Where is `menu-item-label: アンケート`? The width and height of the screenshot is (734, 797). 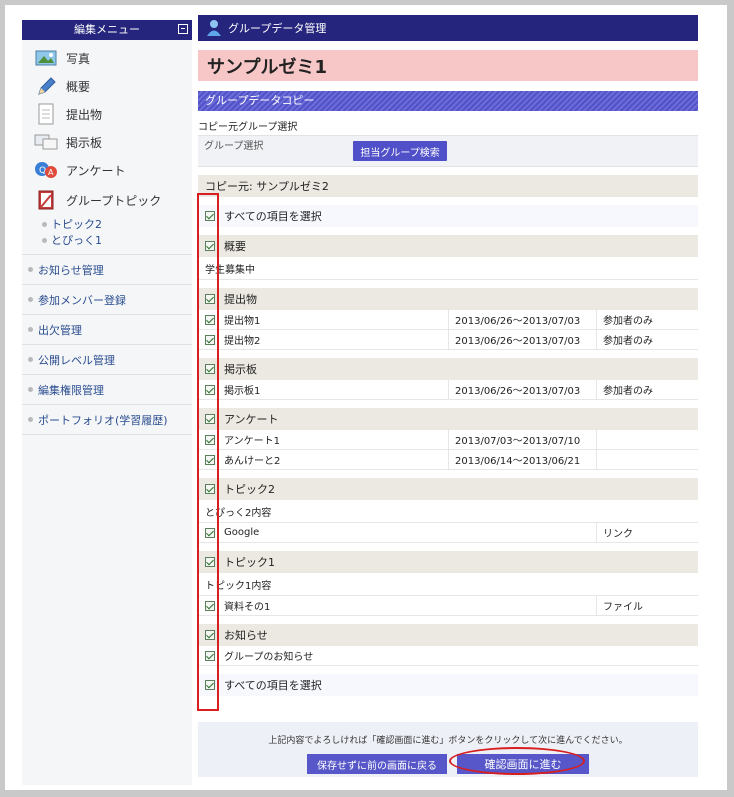 menu-item-label: アンケート is located at coordinates (96, 170).